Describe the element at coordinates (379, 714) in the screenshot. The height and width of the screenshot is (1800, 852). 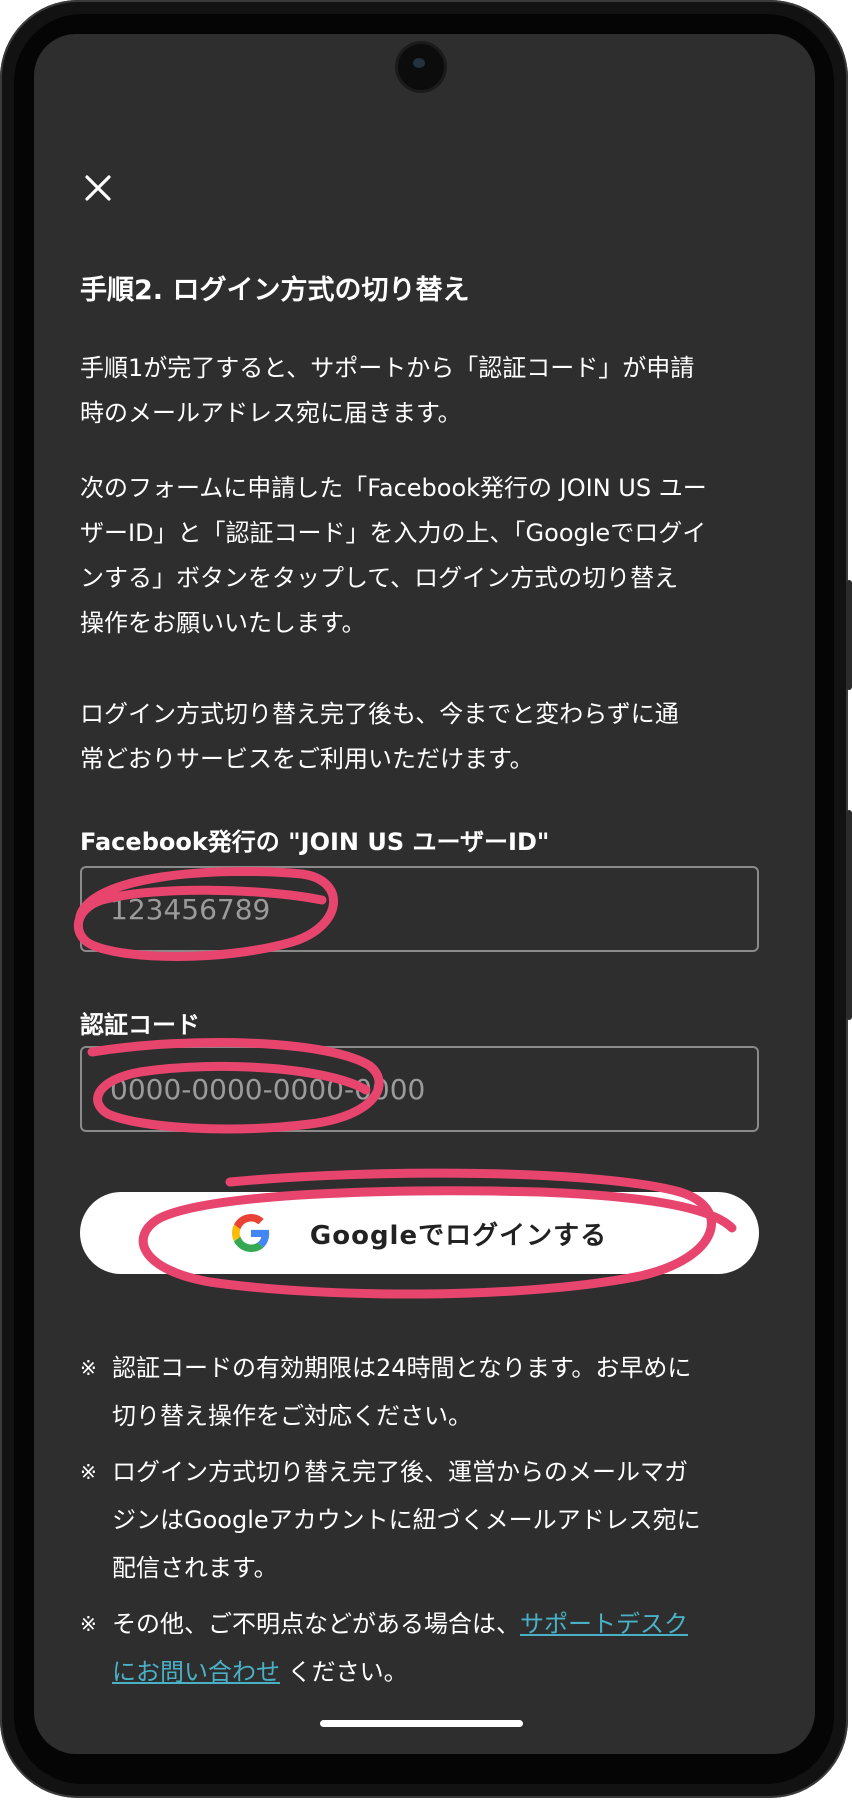
I see `text-line: ログイン方式切り替え完了後も、今までと変わらずに通` at that location.